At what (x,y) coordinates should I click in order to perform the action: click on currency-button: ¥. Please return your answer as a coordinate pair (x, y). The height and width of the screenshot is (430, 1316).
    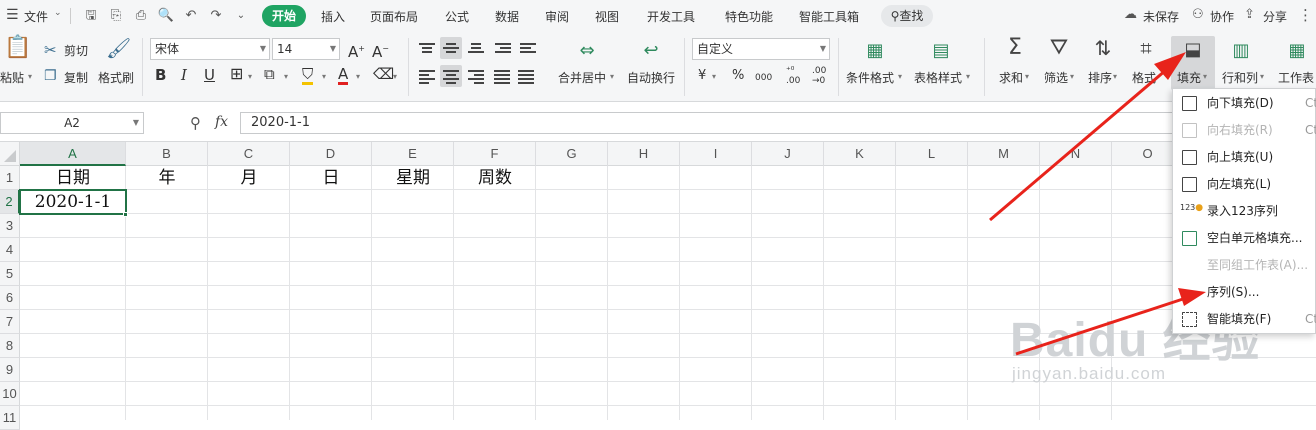
    Looking at the image, I should click on (702, 76).